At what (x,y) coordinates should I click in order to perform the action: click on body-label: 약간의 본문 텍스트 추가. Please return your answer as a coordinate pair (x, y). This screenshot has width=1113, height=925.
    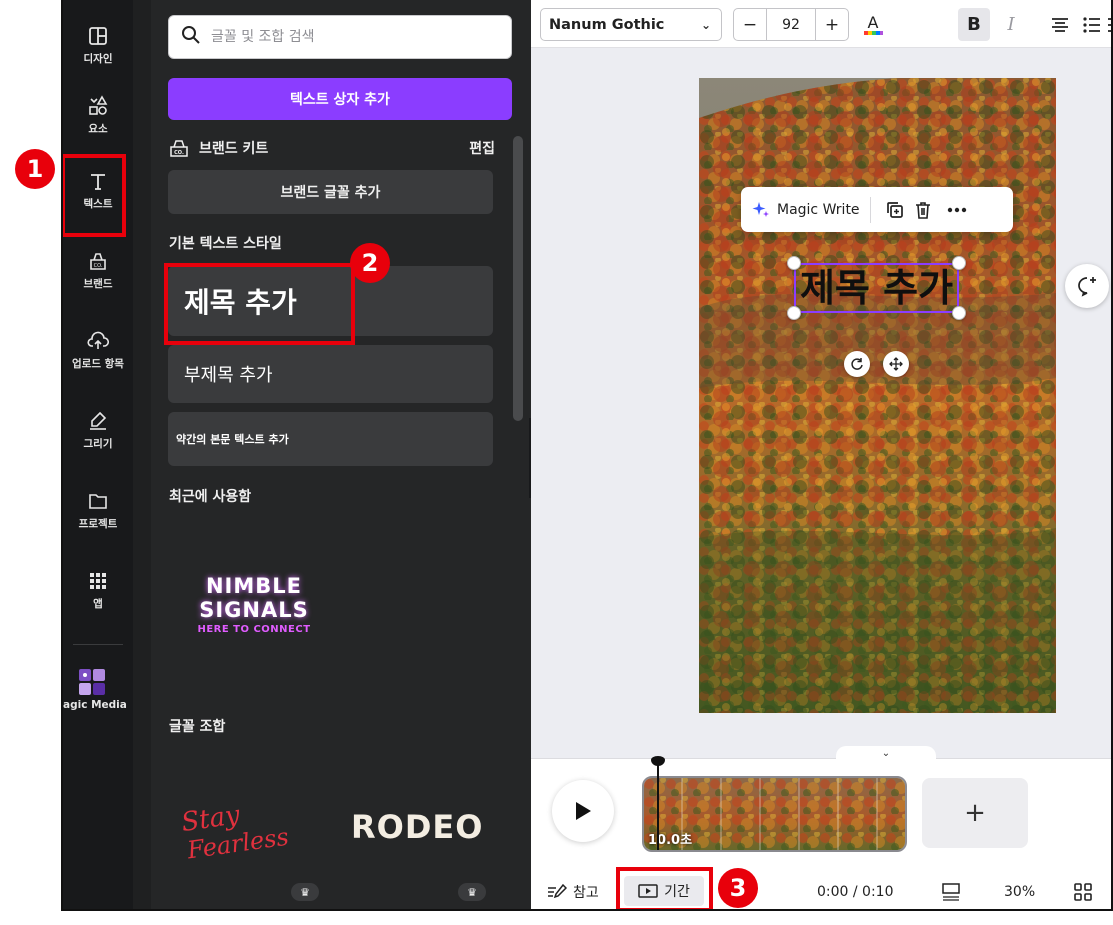
    Looking at the image, I should click on (232, 439).